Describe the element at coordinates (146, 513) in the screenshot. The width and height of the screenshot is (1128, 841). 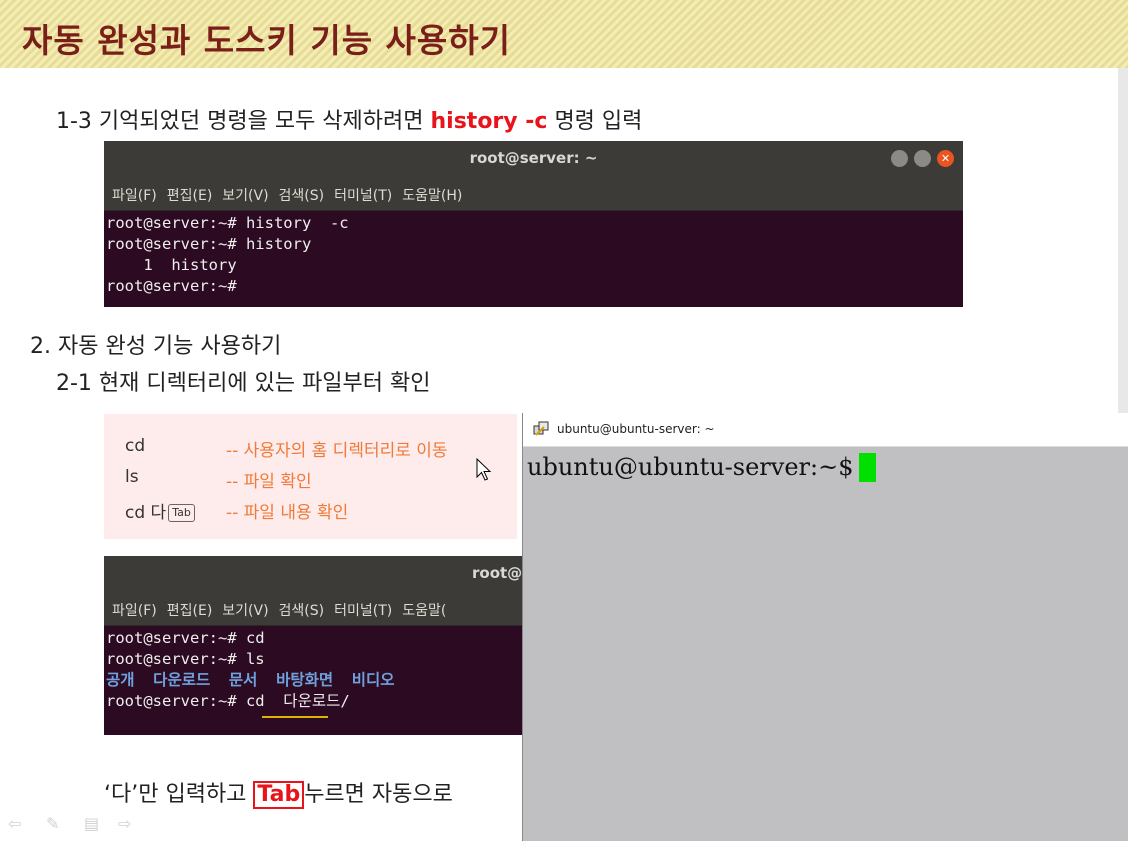
I see `callout-cmd: cd 다` at that location.